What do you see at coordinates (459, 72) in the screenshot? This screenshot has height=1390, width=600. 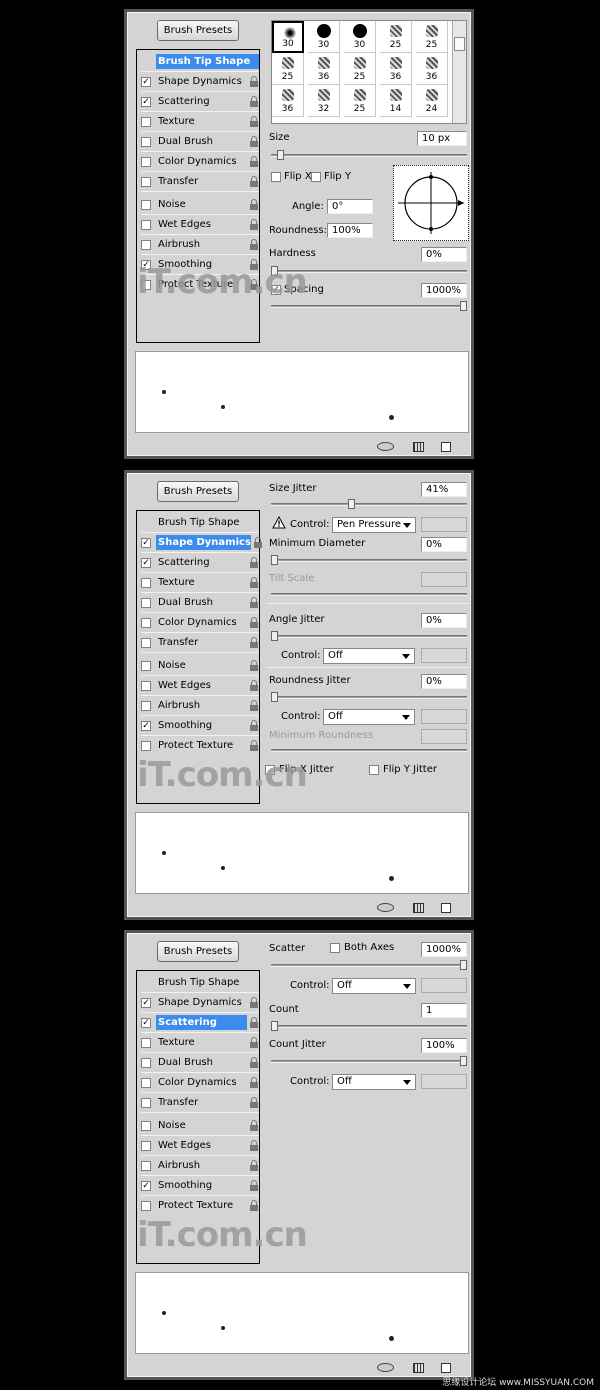 I see `tips-scrollbar` at bounding box center [459, 72].